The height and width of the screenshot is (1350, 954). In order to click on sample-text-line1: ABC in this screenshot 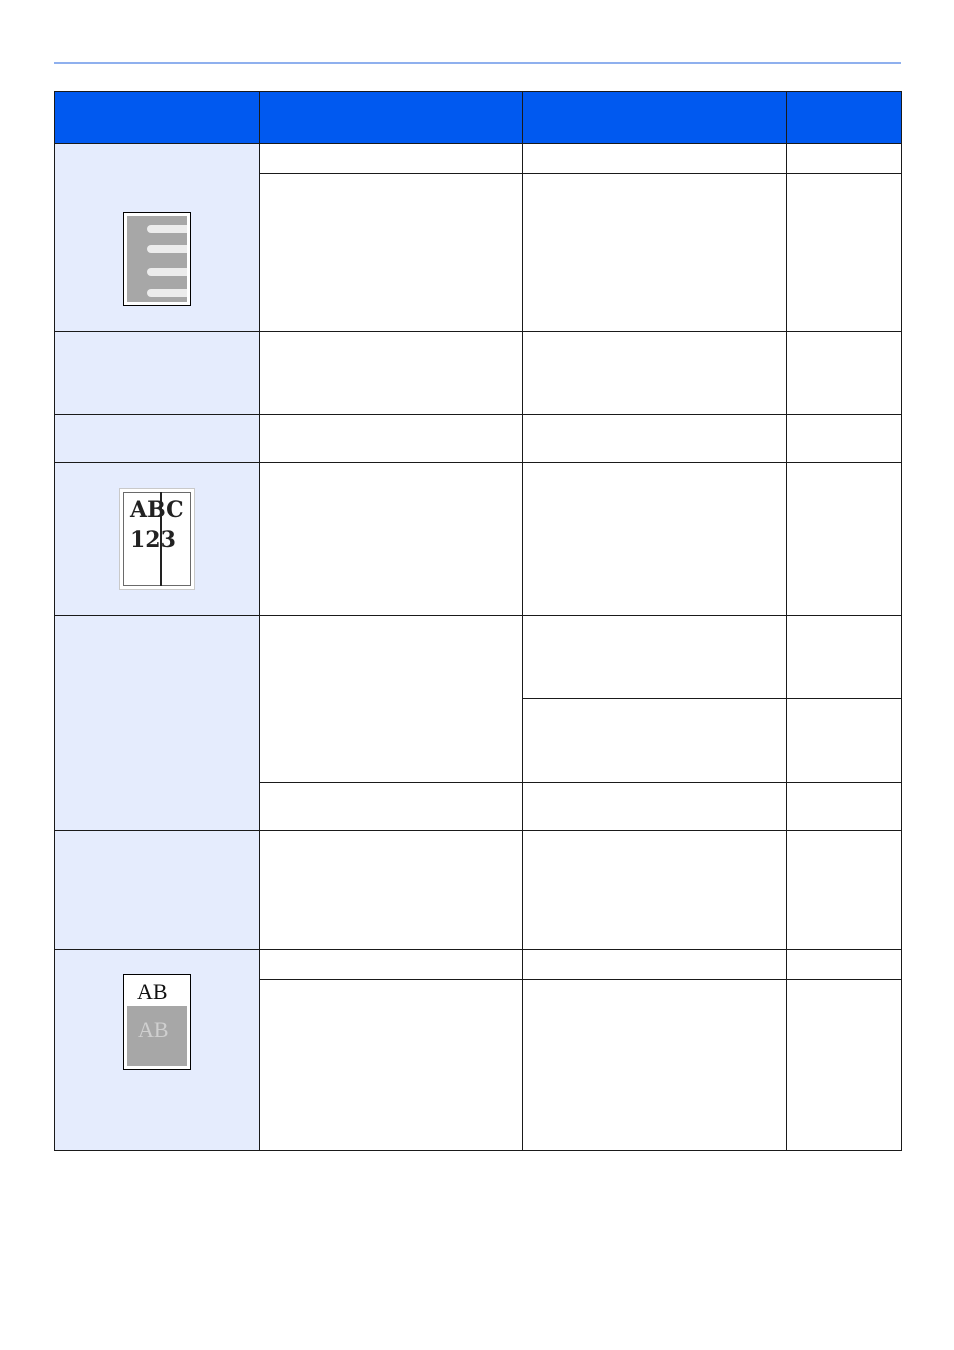, I will do `click(157, 510)`.